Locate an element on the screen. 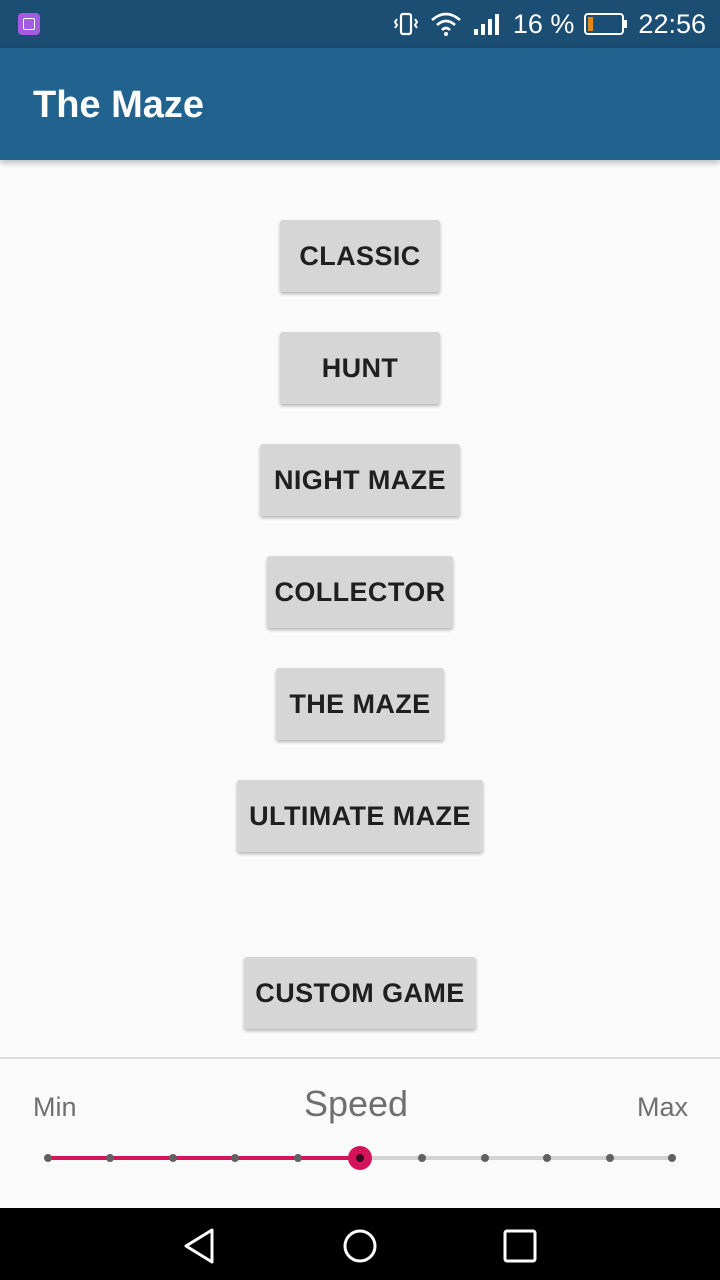 The height and width of the screenshot is (1280, 720). ultimate-maze-button: ULTIMATE MAZE is located at coordinates (360, 816).